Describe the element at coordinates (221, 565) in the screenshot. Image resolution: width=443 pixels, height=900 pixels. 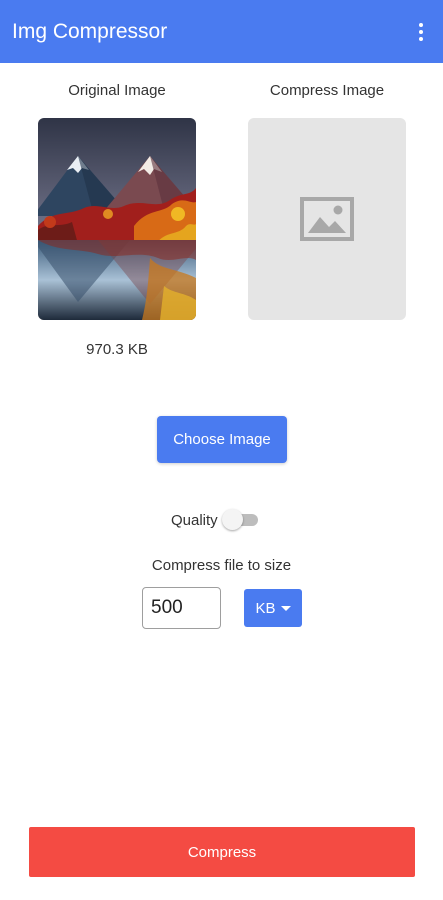
I see `compress-size-label: Compress file to size` at that location.